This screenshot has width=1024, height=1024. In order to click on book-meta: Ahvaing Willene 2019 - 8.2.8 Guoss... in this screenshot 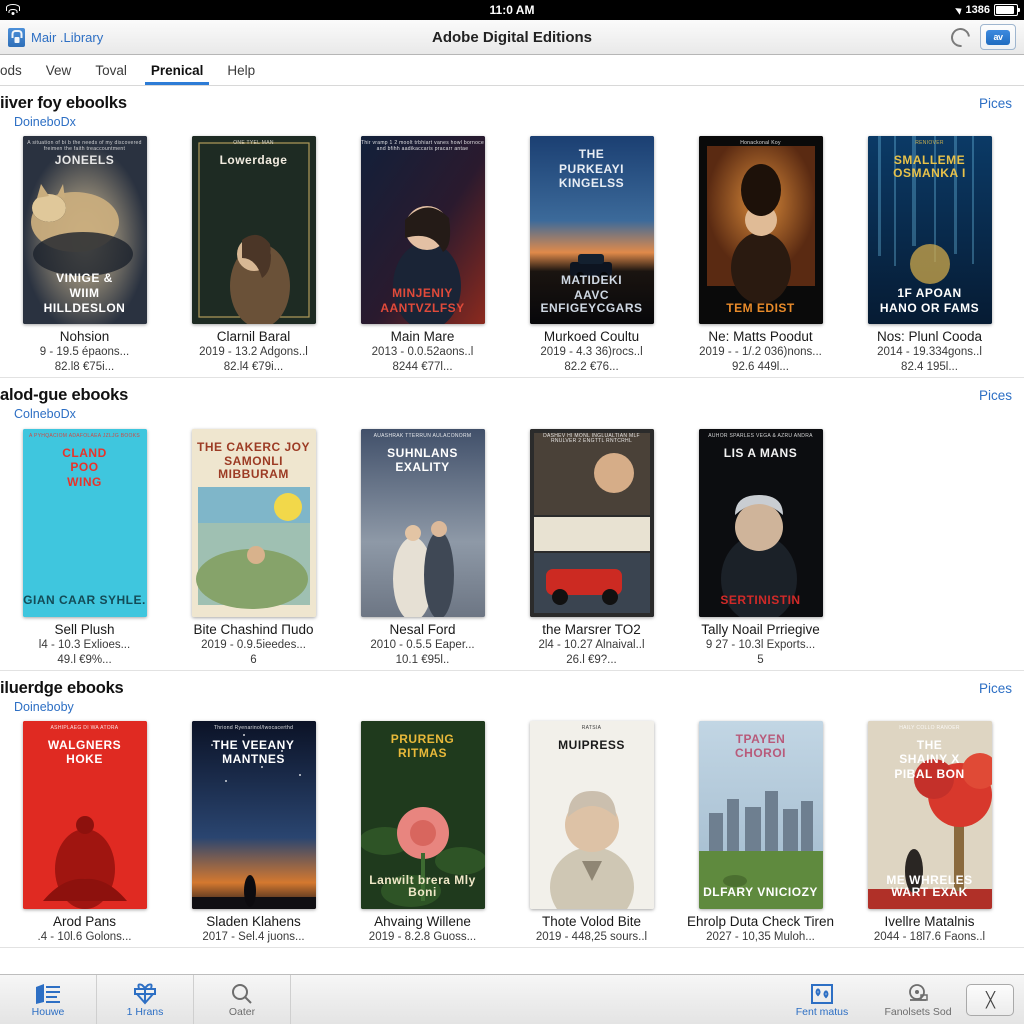, I will do `click(422, 927)`.